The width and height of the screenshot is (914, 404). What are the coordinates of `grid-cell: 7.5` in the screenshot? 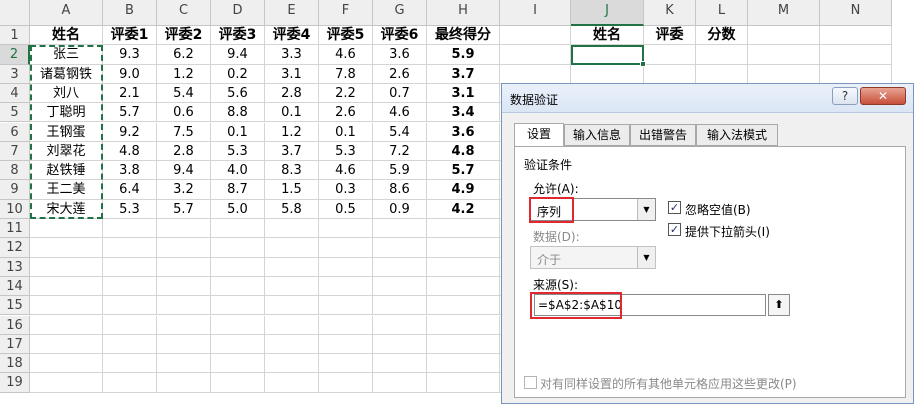 It's located at (184, 132).